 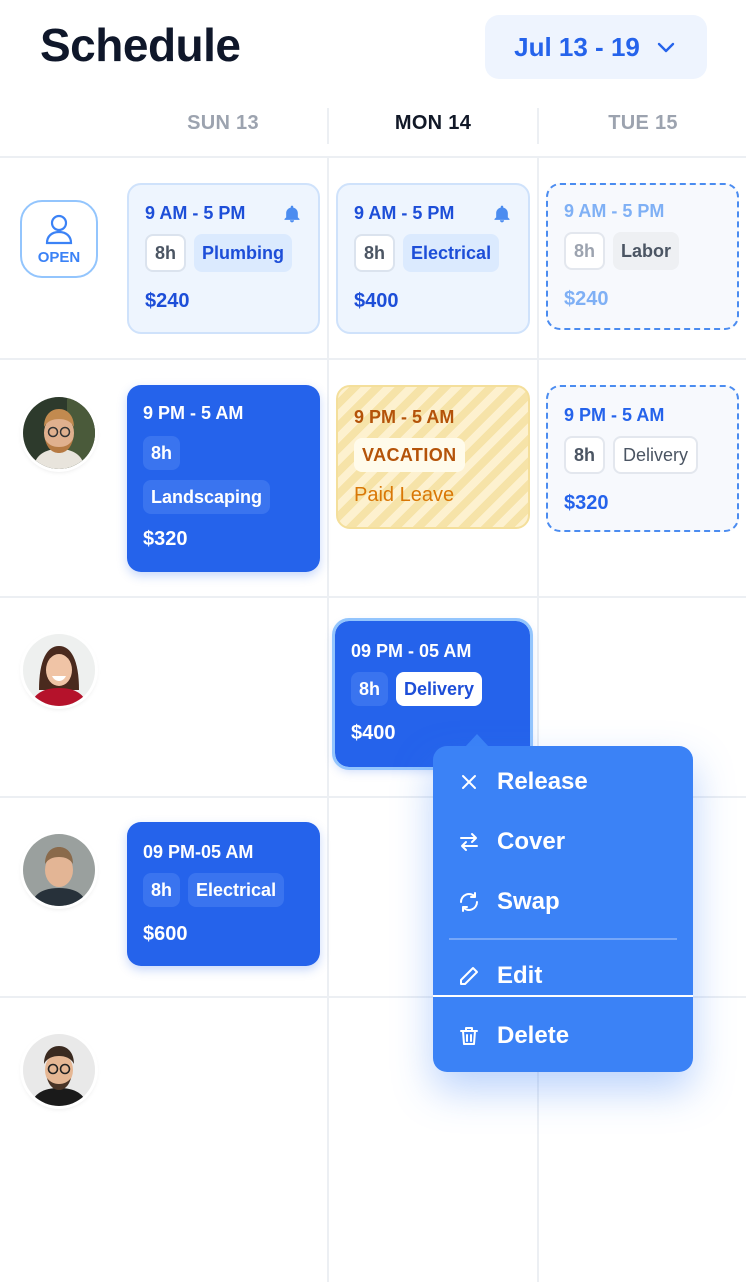 What do you see at coordinates (531, 841) in the screenshot?
I see `menu-label: Cover` at bounding box center [531, 841].